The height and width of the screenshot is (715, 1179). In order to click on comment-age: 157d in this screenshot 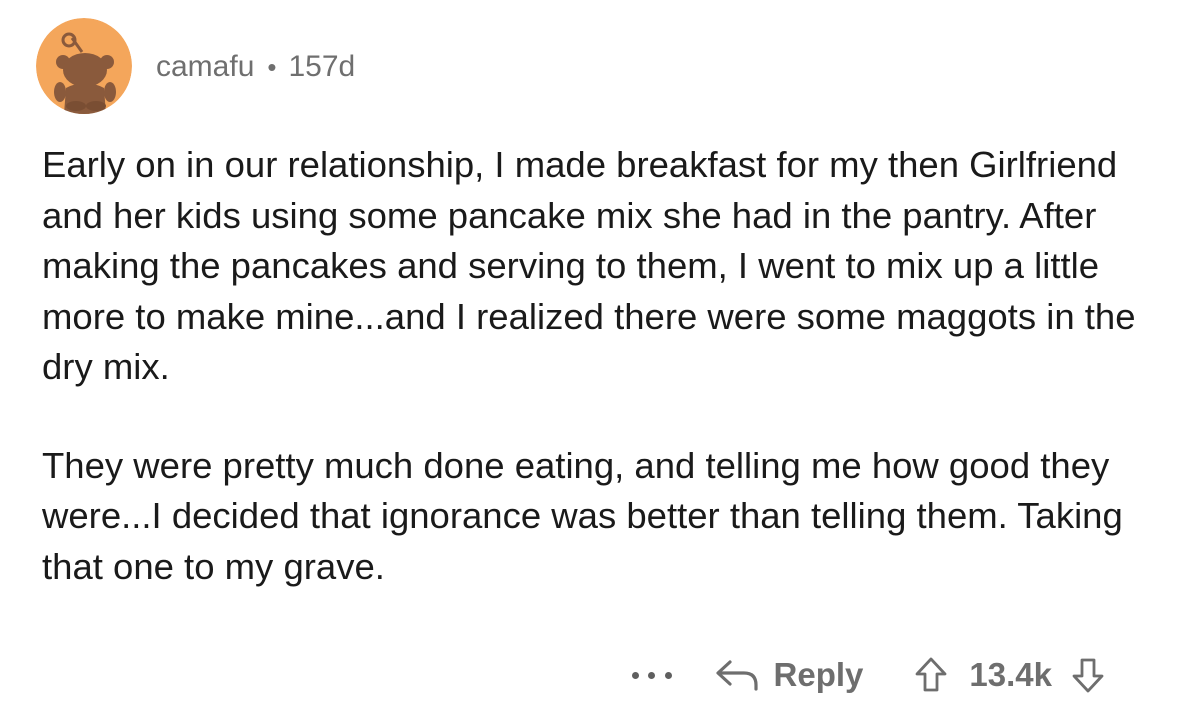, I will do `click(322, 66)`.